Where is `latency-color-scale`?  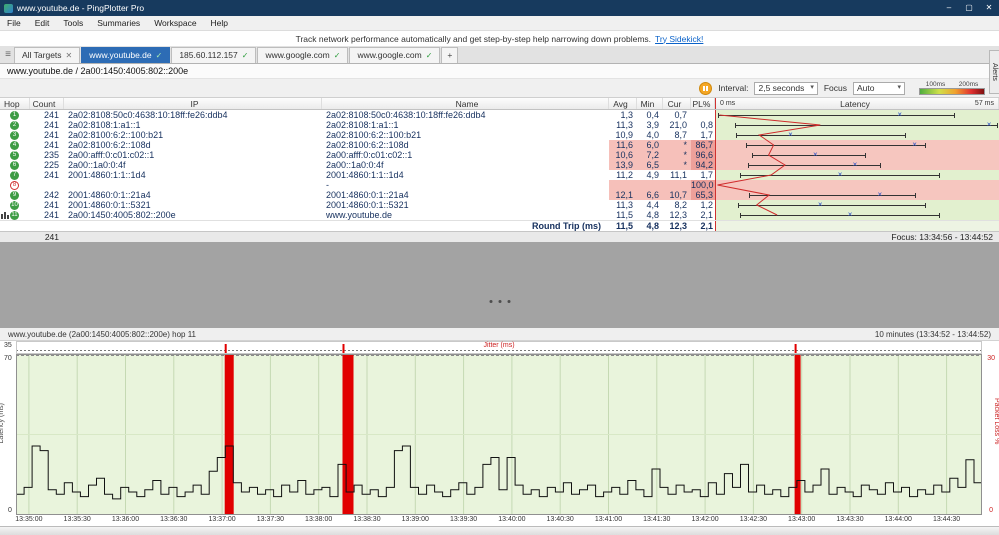
latency-color-scale is located at coordinates (952, 91).